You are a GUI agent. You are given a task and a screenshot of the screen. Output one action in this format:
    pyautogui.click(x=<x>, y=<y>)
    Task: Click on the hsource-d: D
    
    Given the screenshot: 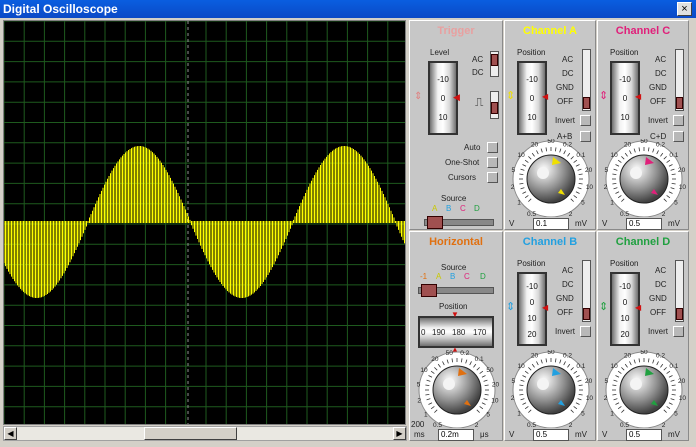 What is the action you would take?
    pyautogui.click(x=483, y=276)
    